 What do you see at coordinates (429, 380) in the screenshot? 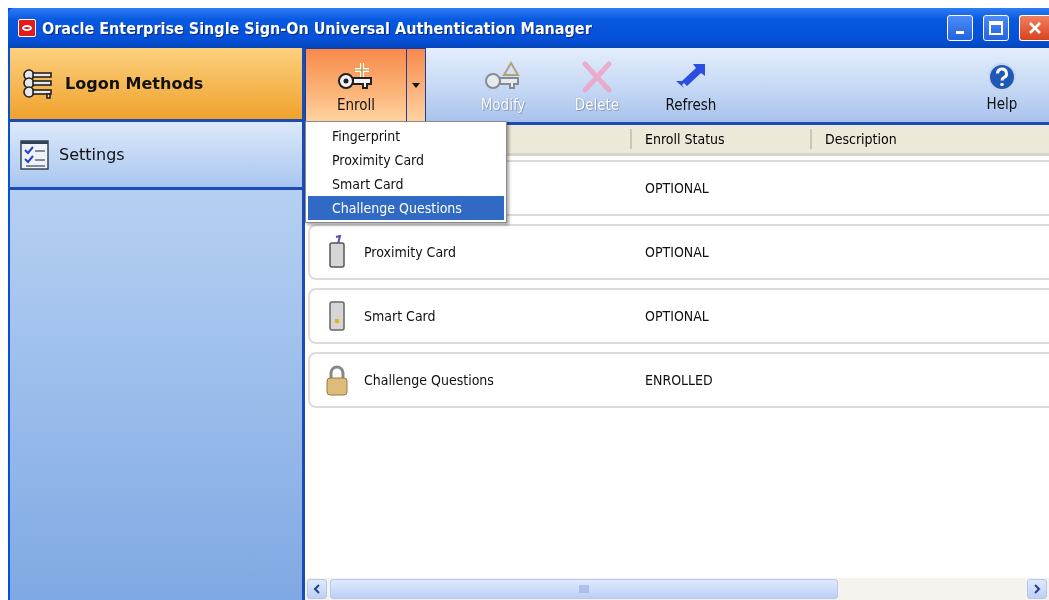
I see `method-name: Challenge Questions` at bounding box center [429, 380].